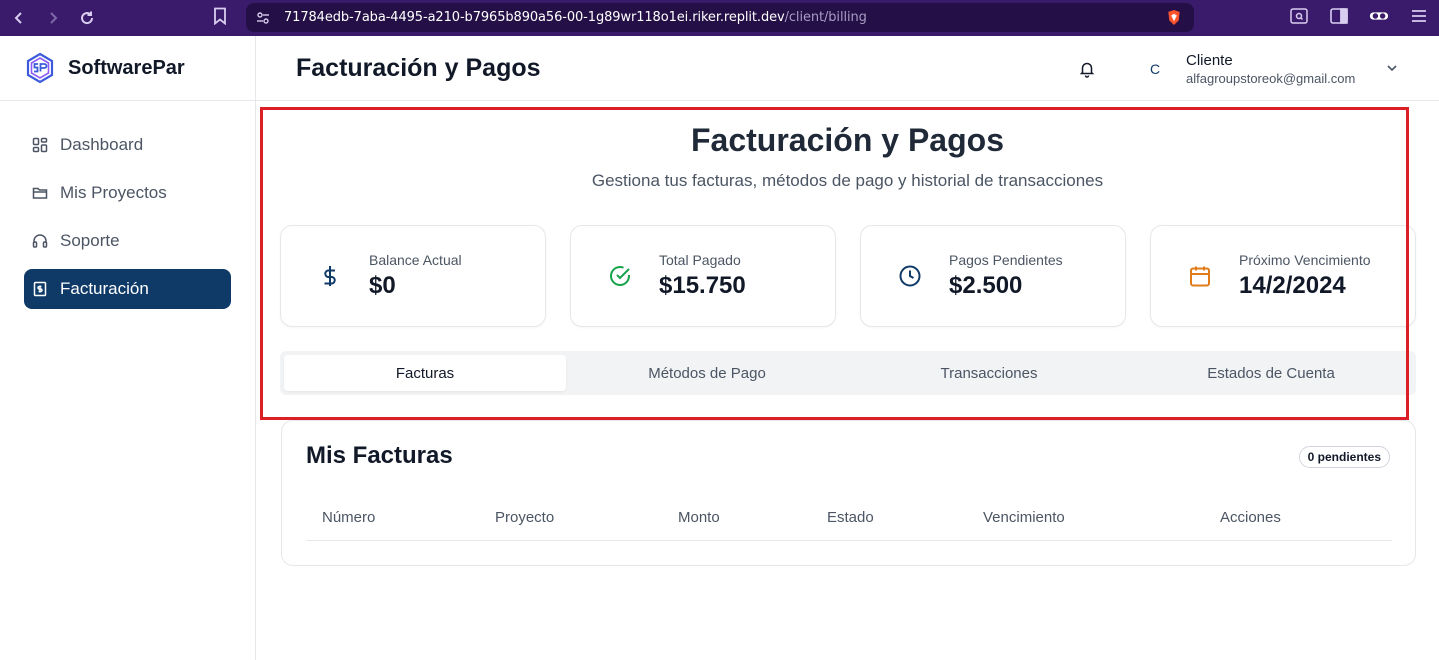  I want to click on column-header-acciones: Acciones, so click(1250, 517).